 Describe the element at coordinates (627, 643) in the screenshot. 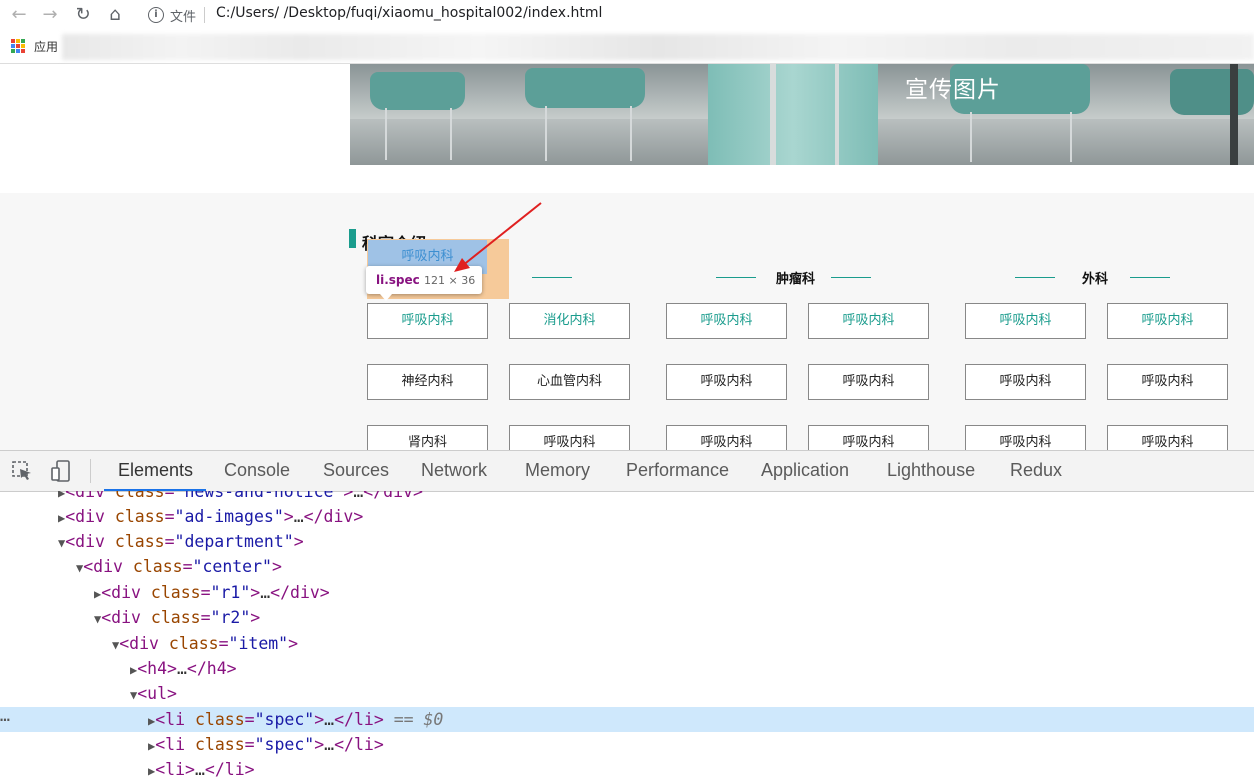

I see `dom-node: ▼<div class="item">` at that location.